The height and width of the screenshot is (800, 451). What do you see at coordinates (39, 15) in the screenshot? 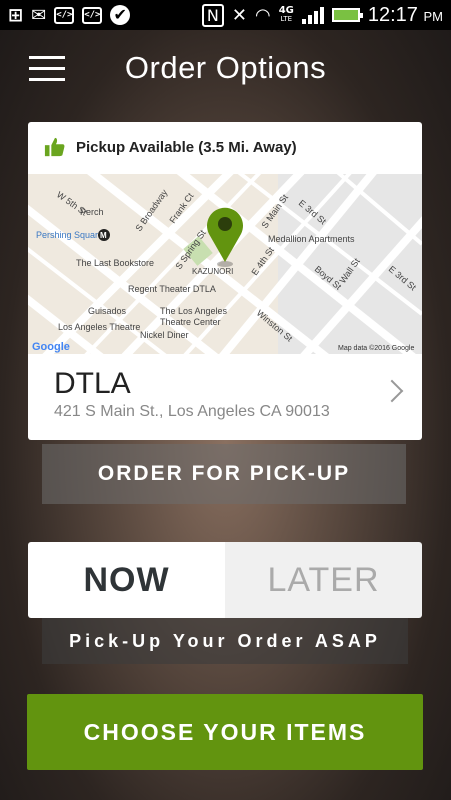
I see `gmail-icon: ✉` at bounding box center [39, 15].